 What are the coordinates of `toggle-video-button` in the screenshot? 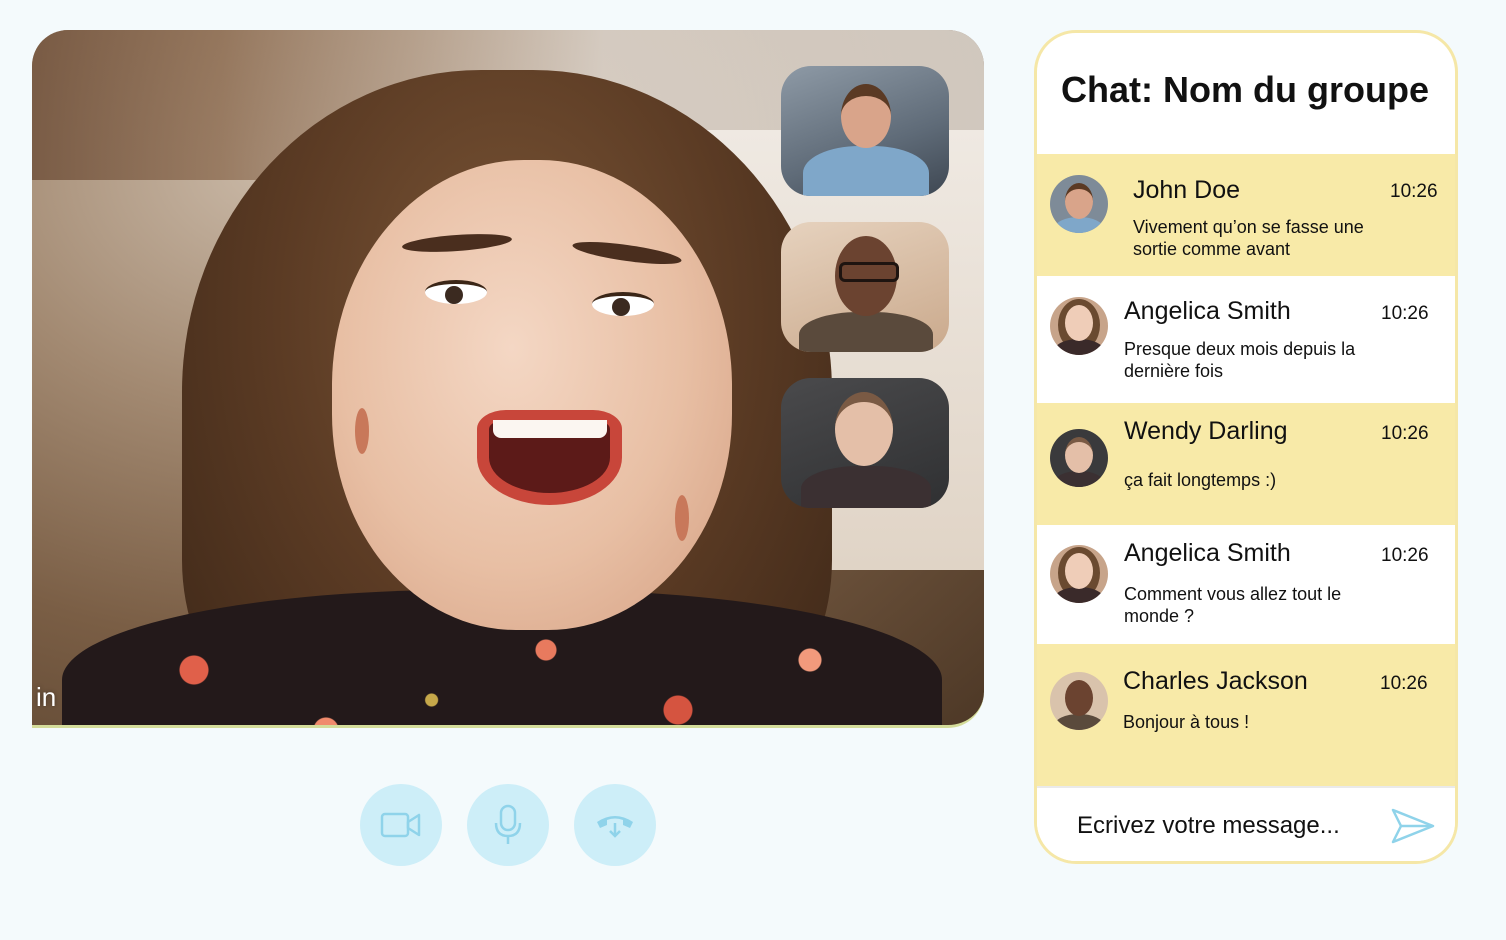 It's located at (401, 825).